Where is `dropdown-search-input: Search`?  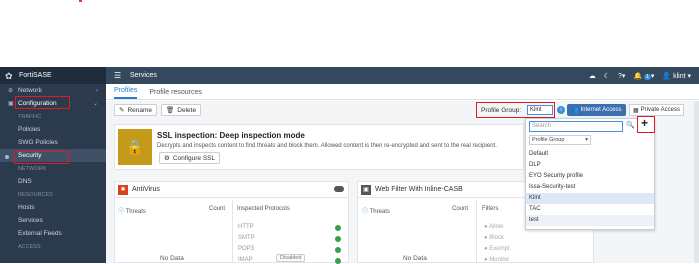 dropdown-search-input: Search is located at coordinates (576, 126).